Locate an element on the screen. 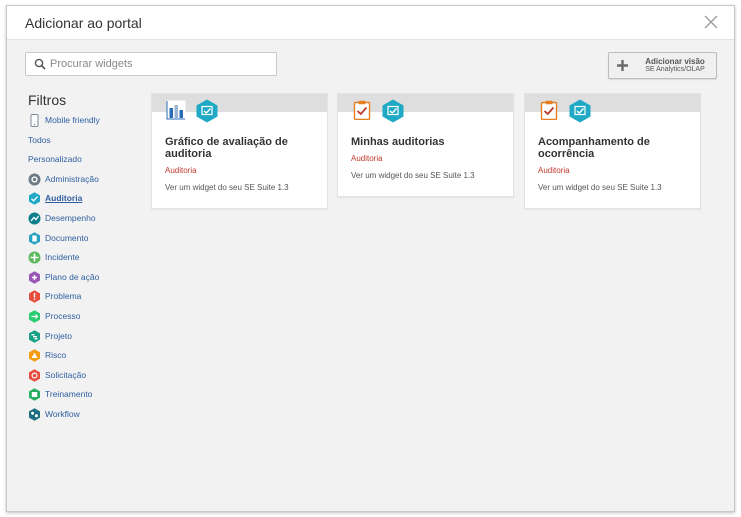 The height and width of the screenshot is (517, 741). training-icon is located at coordinates (34, 394).